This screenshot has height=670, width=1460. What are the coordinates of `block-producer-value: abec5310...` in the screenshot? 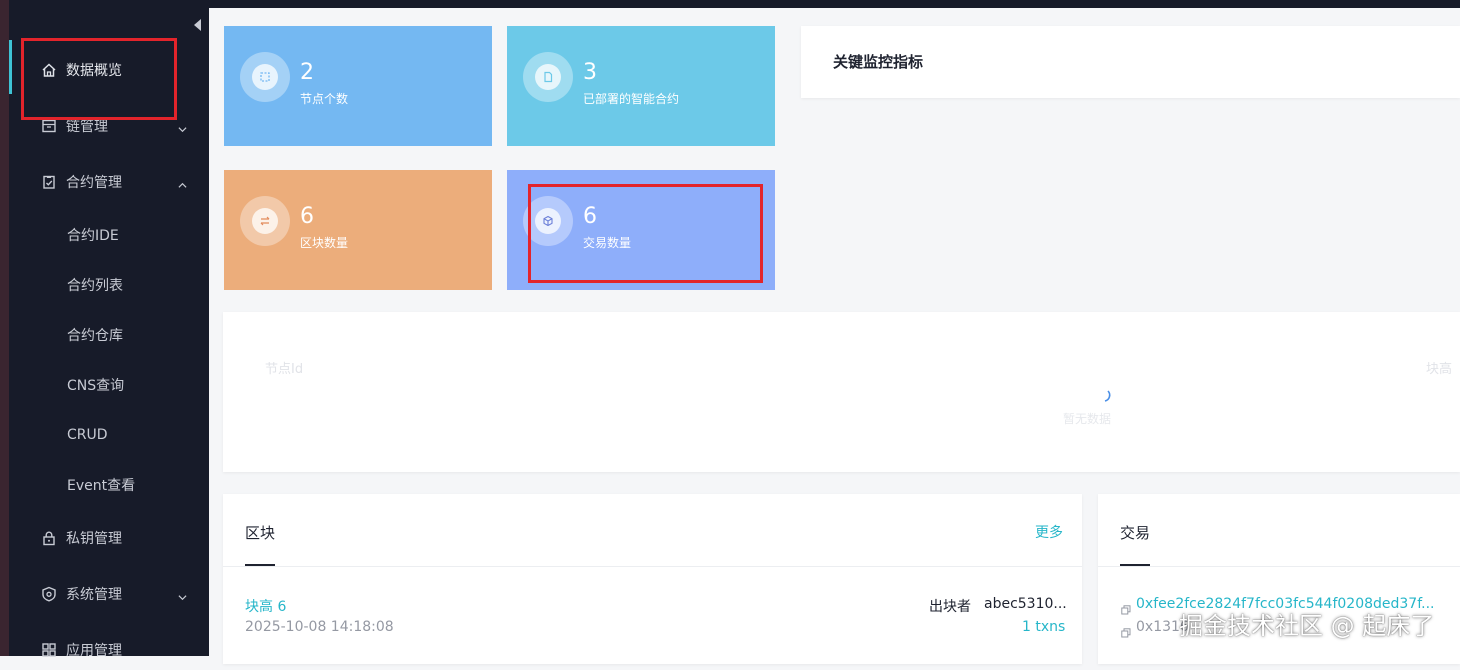 It's located at (1025, 604).